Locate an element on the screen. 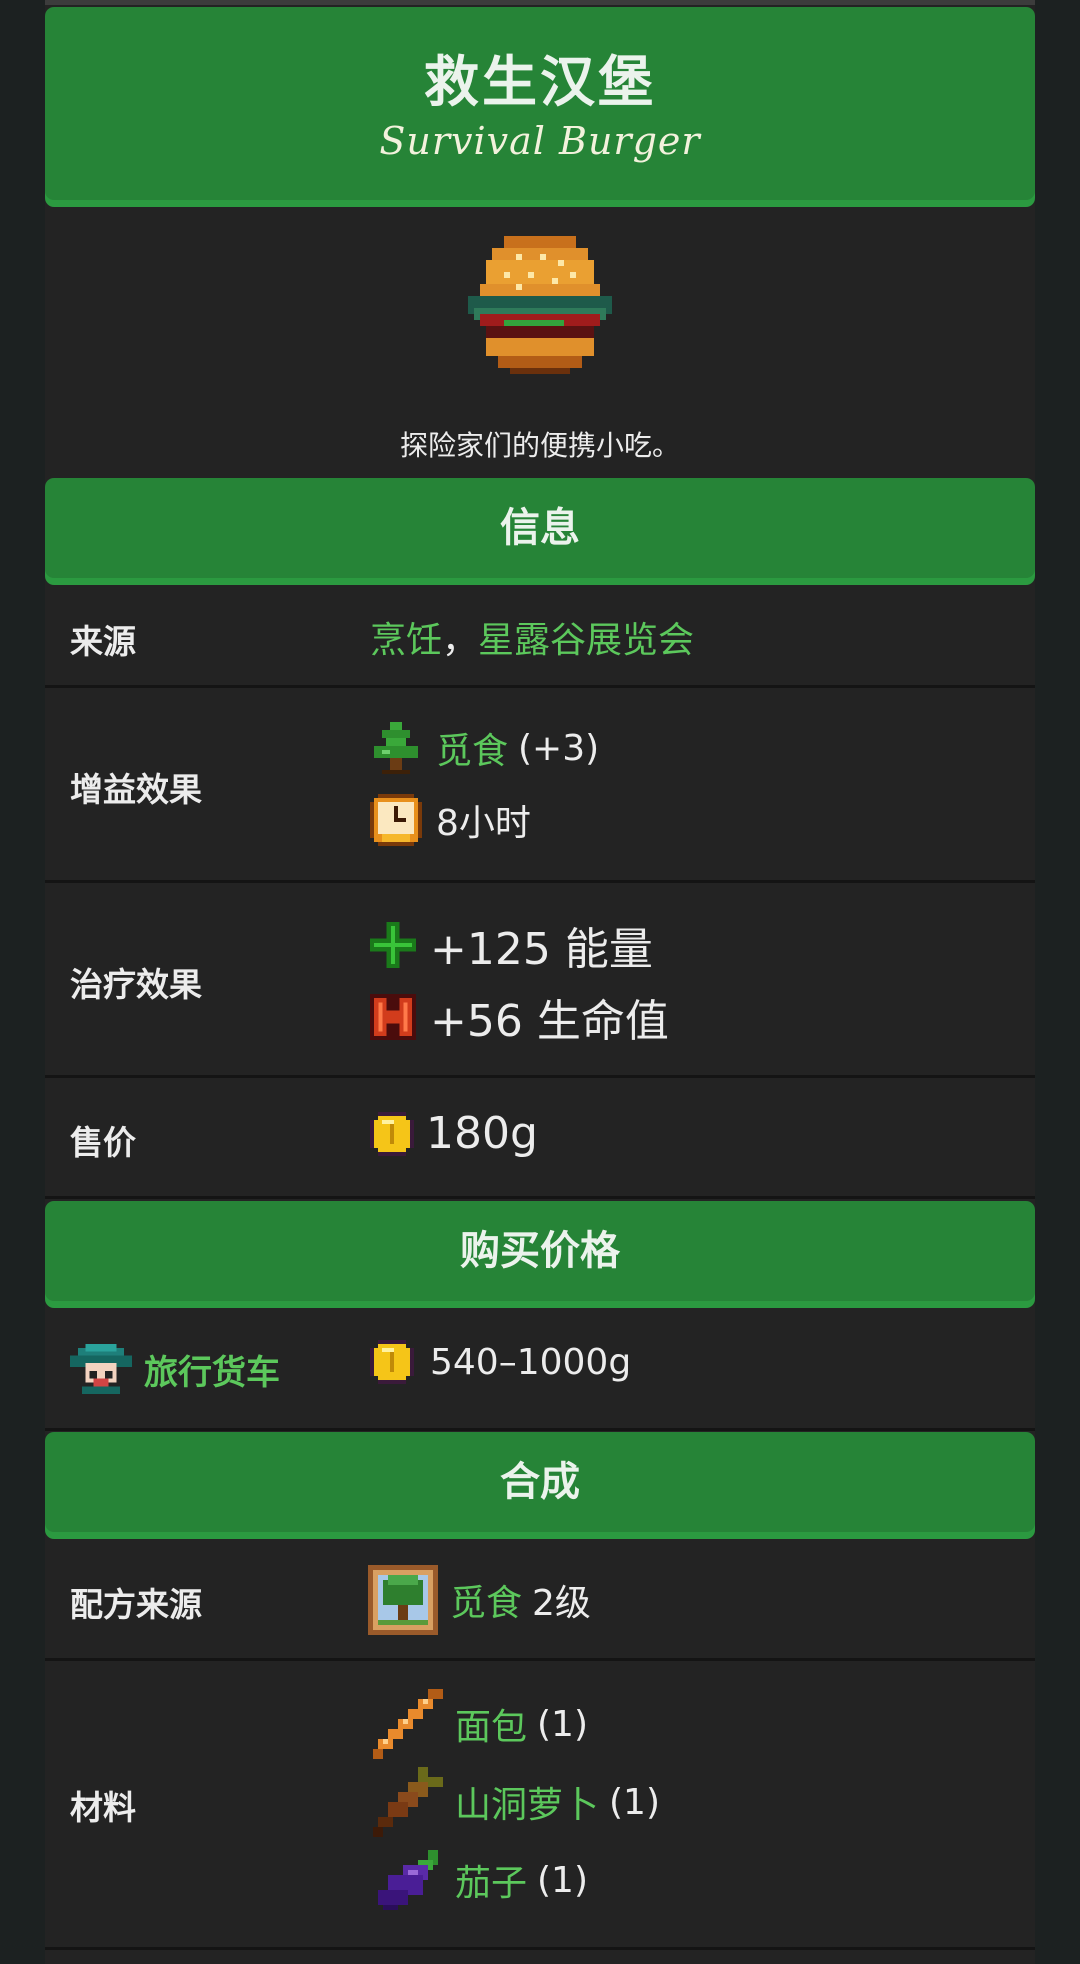  row-source: 来源 烹饪 ， 星露谷展览会 is located at coordinates (540, 636).